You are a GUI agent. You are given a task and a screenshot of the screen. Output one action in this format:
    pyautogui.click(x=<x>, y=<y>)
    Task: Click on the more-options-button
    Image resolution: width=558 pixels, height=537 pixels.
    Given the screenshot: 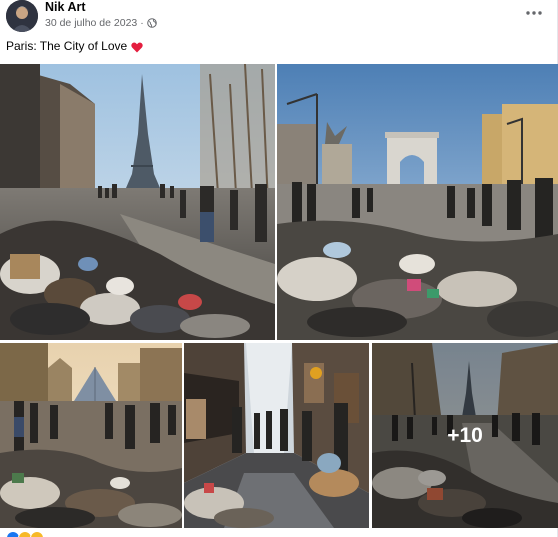 What is the action you would take?
    pyautogui.click(x=534, y=13)
    